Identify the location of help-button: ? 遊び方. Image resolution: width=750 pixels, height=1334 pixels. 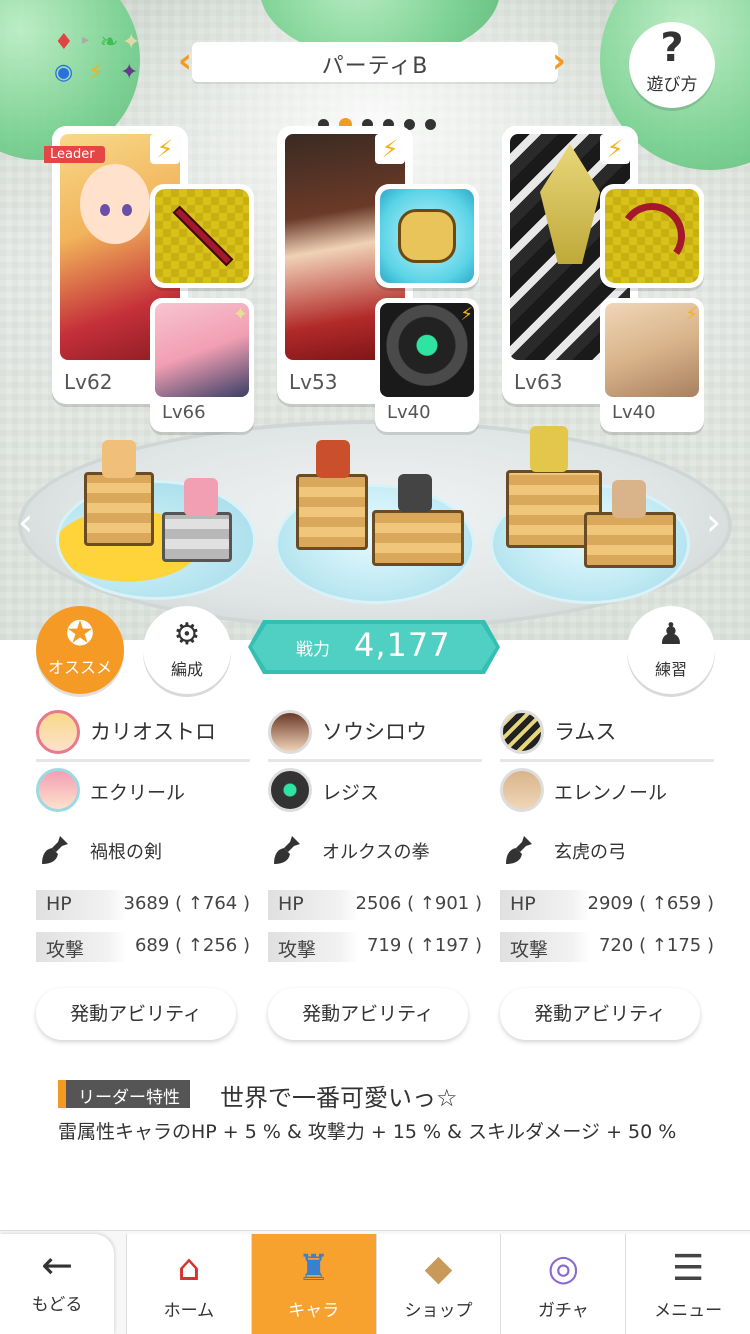
(672, 65).